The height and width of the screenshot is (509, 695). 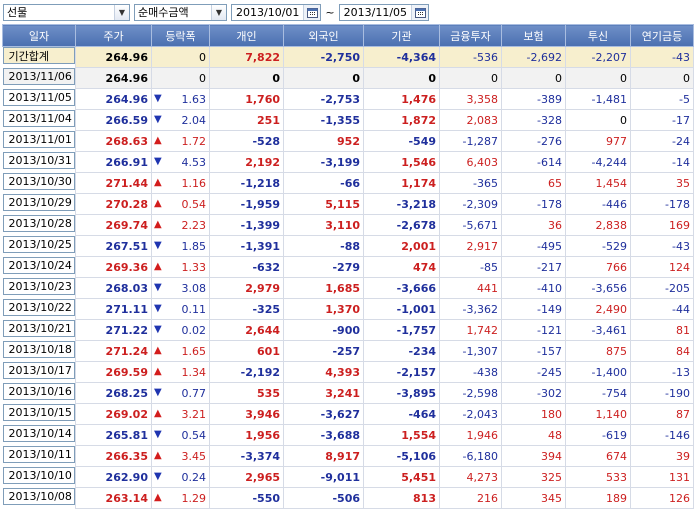 What do you see at coordinates (113, 162) in the screenshot?
I see `row-price: 266.91` at bounding box center [113, 162].